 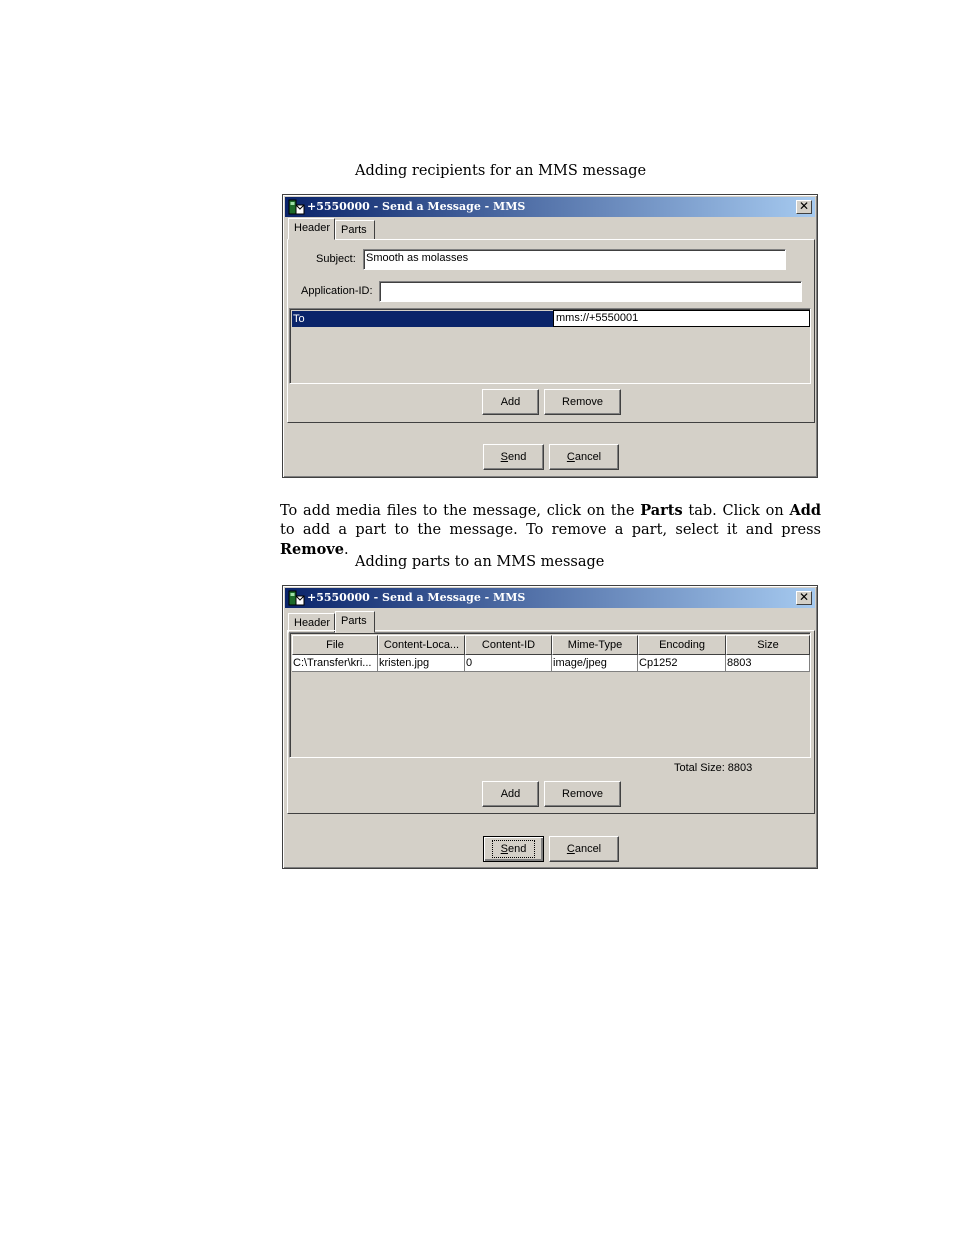 What do you see at coordinates (311, 229) in the screenshot?
I see `tab-header: Header` at bounding box center [311, 229].